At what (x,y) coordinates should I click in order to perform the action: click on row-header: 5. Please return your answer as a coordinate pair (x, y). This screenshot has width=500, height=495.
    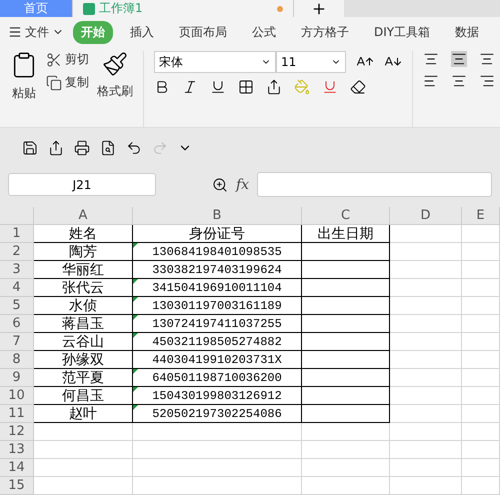
    Looking at the image, I should click on (17, 306).